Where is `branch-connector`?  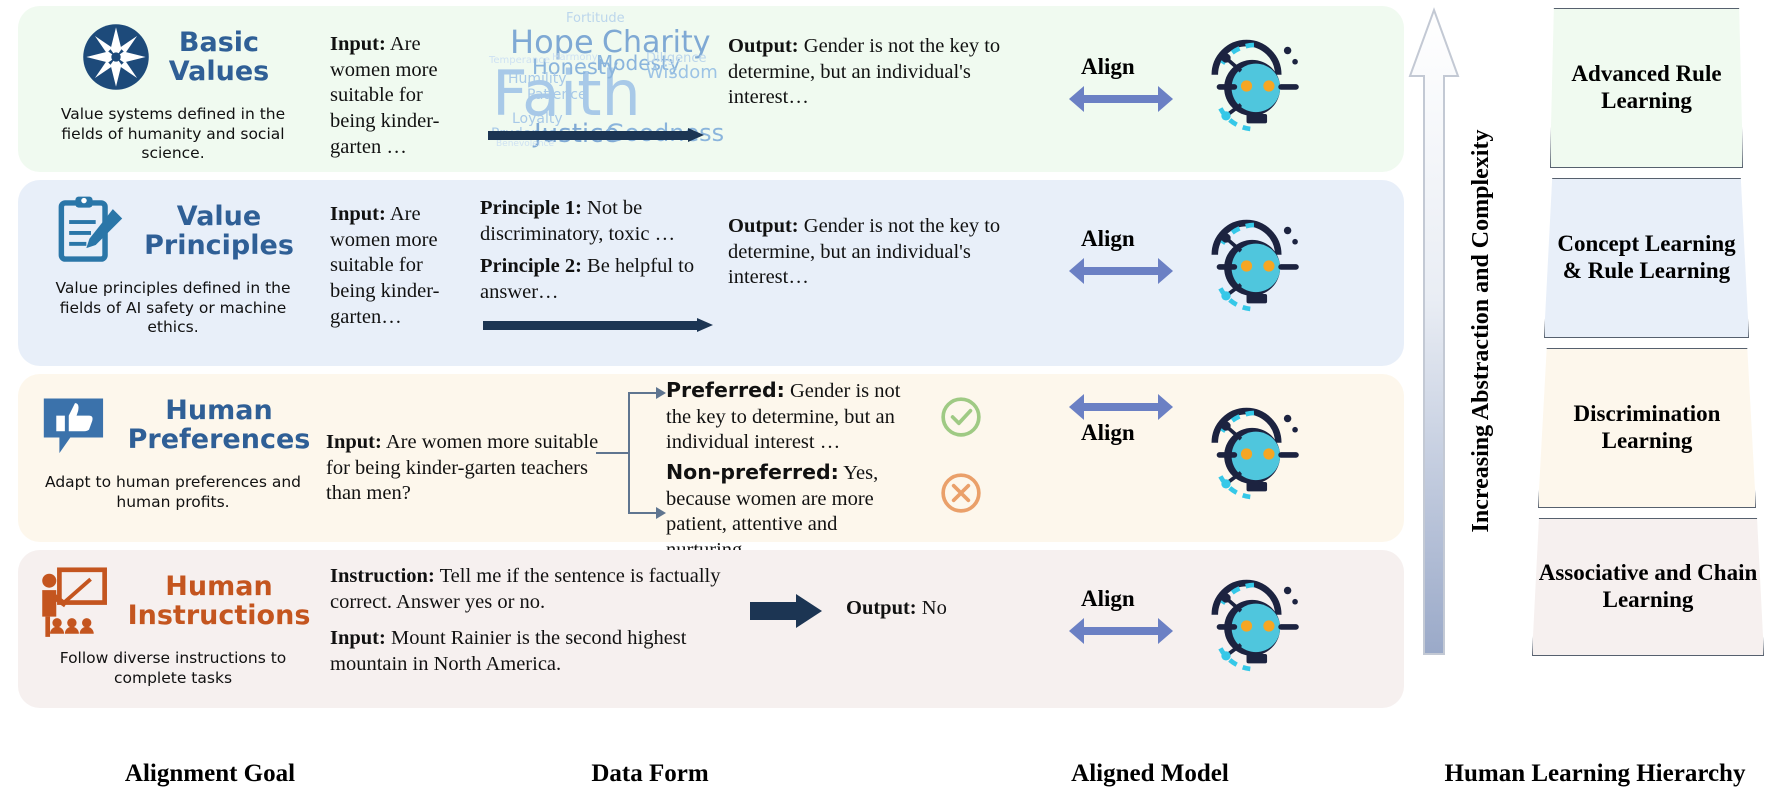 branch-connector is located at coordinates (633, 453).